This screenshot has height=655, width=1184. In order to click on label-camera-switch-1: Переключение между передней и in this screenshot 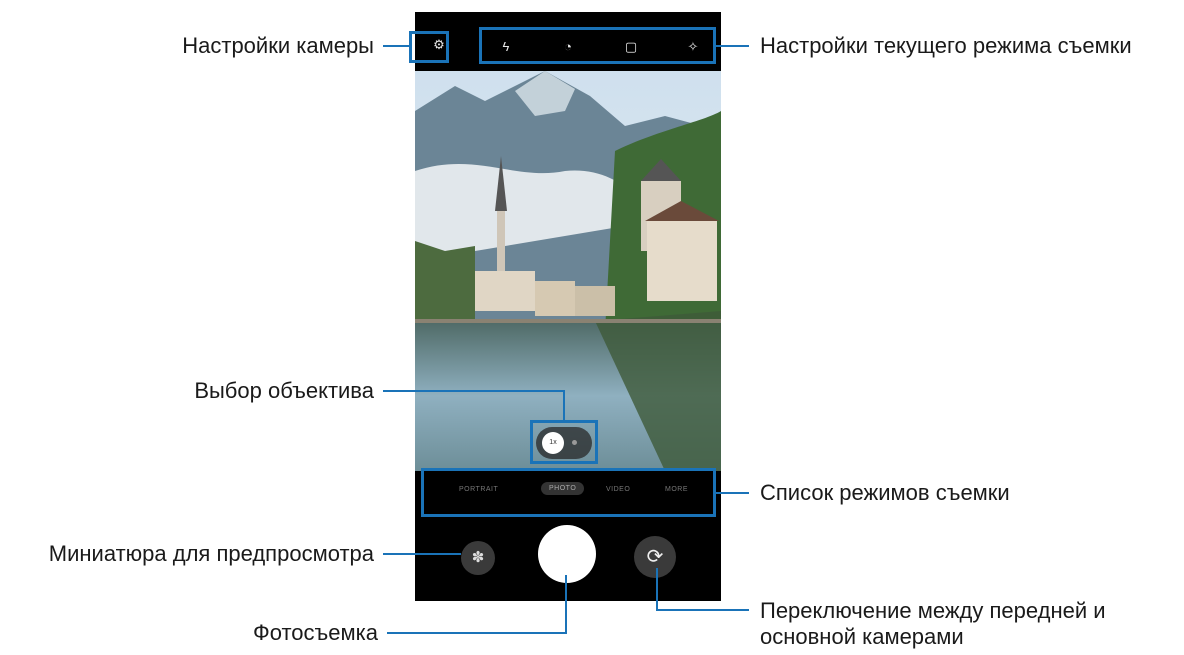, I will do `click(933, 610)`.